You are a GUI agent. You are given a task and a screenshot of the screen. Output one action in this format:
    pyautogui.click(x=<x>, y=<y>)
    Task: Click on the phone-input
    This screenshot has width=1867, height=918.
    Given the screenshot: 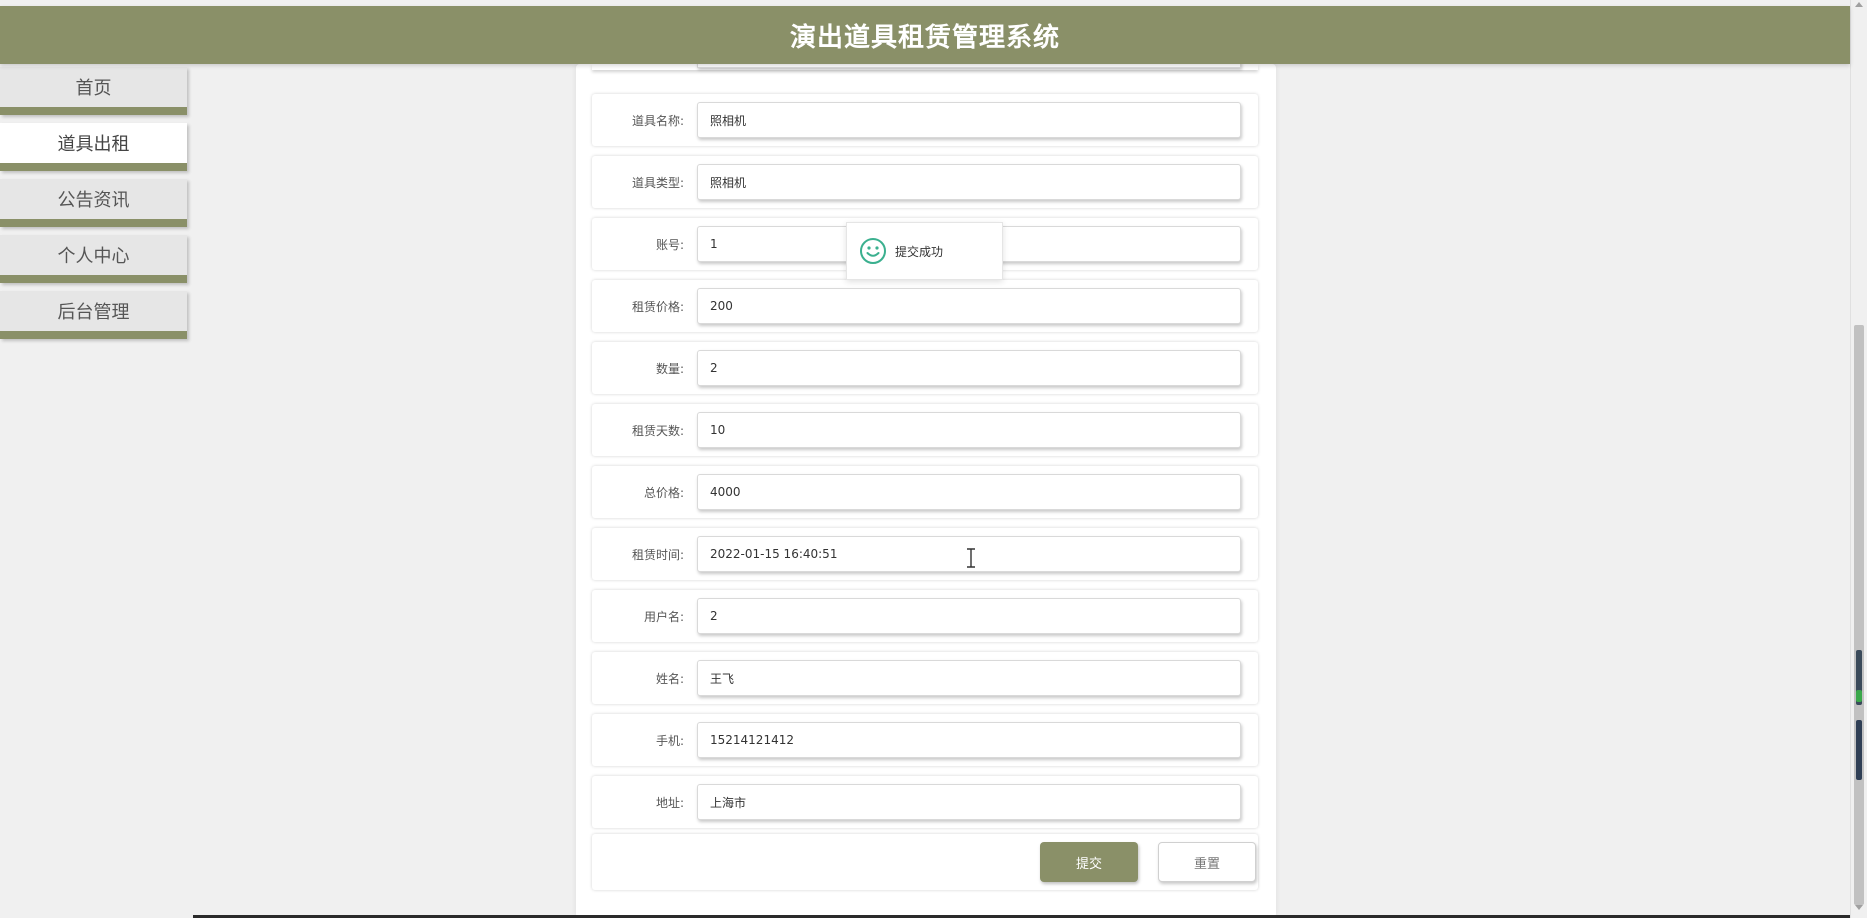 What is the action you would take?
    pyautogui.click(x=969, y=740)
    